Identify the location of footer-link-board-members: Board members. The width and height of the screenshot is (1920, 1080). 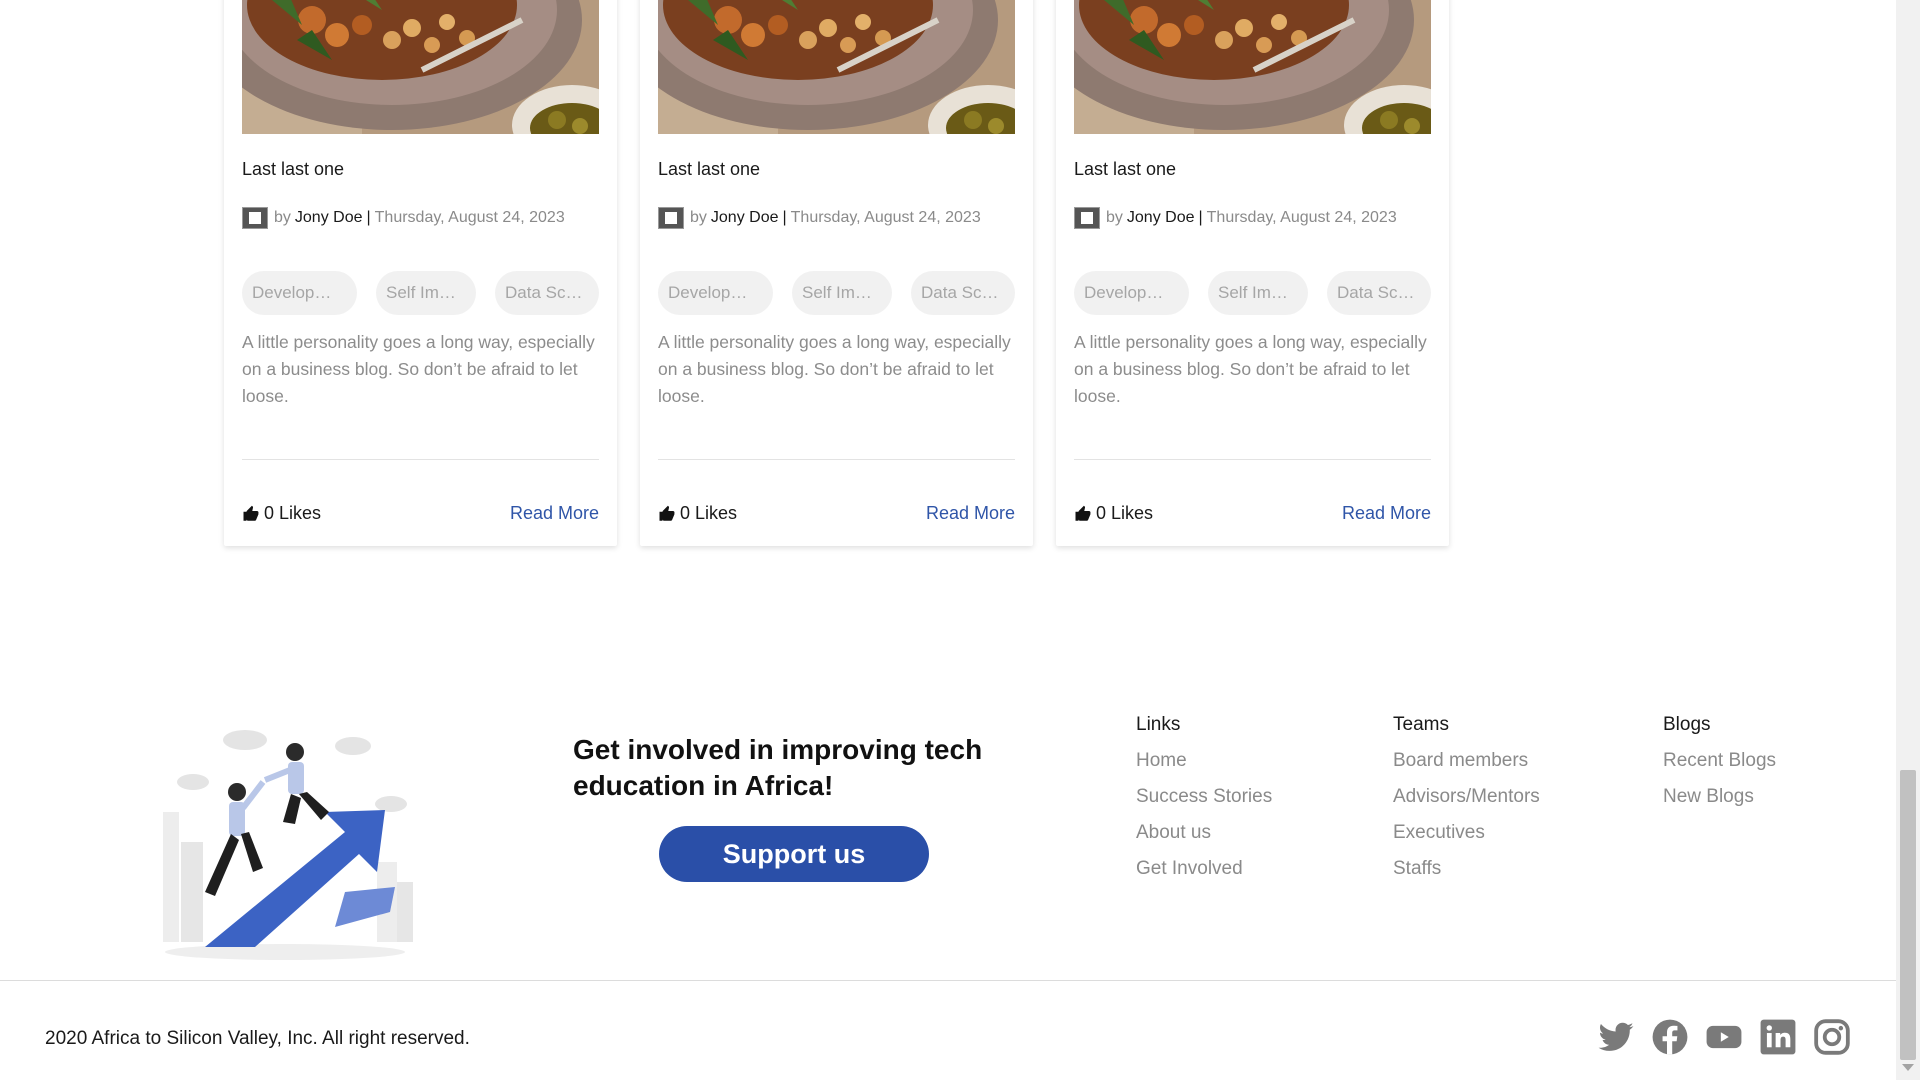
(1466, 768).